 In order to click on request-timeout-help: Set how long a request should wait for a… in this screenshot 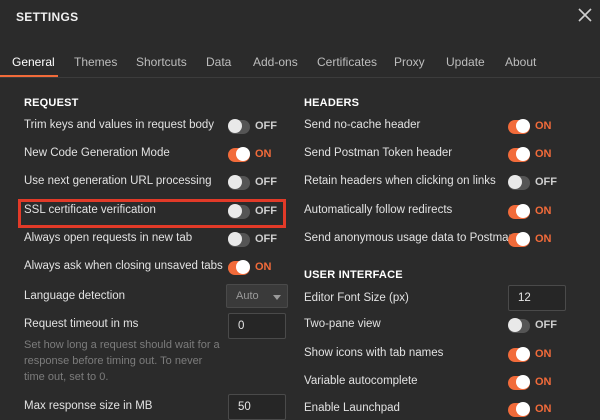, I will do `click(122, 361)`.